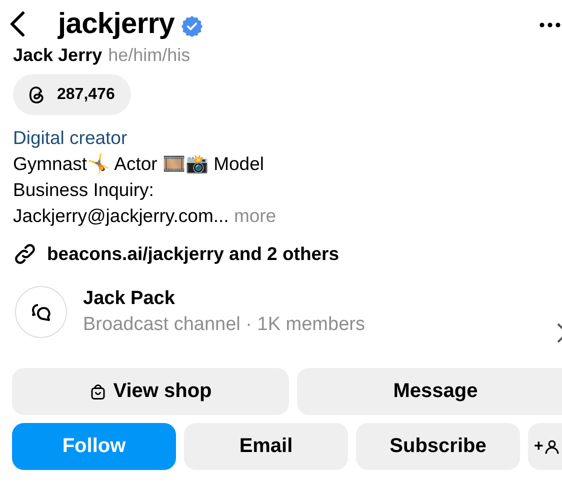  Describe the element at coordinates (266, 446) in the screenshot. I see `action-button: Email` at that location.